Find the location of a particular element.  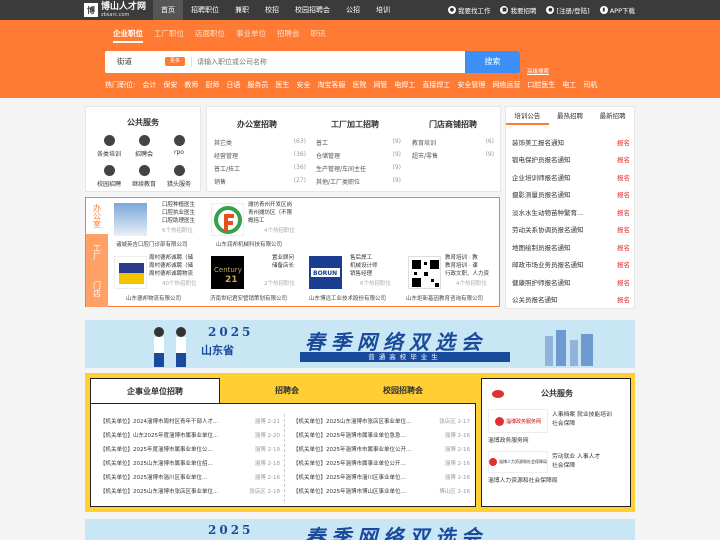

vtab-office: 办公室 is located at coordinates (97, 216).